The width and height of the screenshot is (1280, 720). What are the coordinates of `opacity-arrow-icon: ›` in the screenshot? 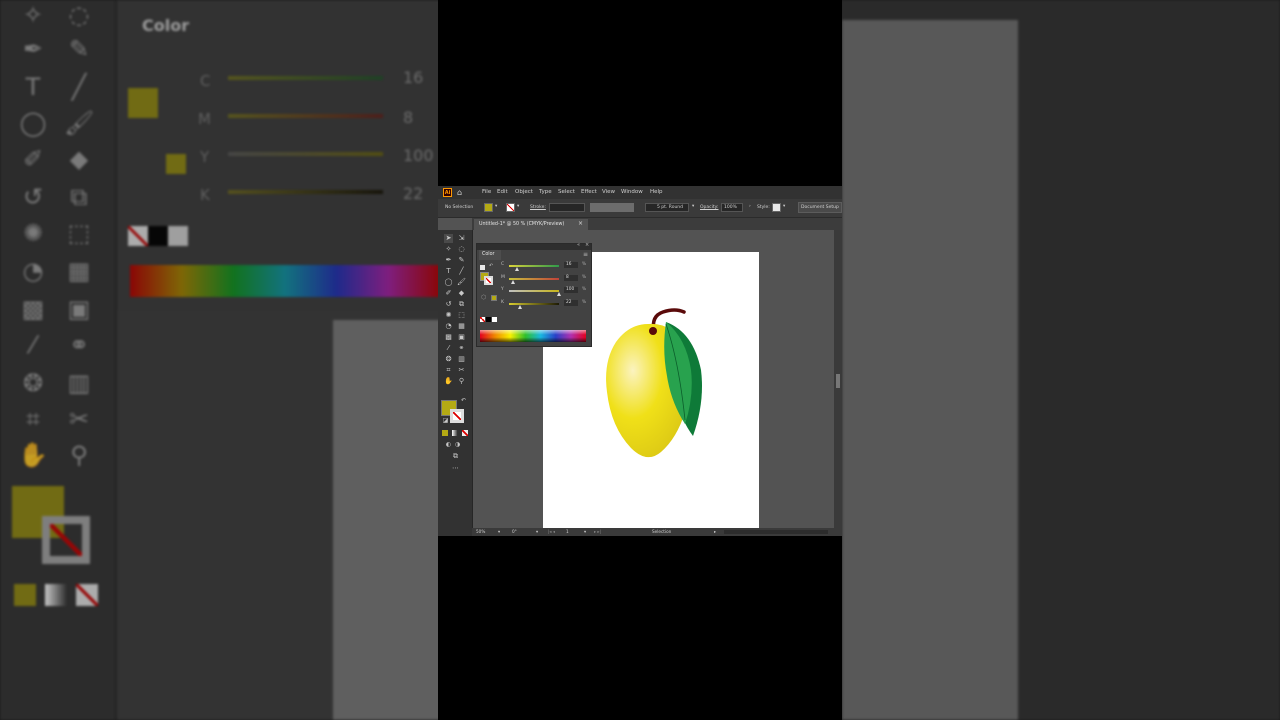 It's located at (750, 207).